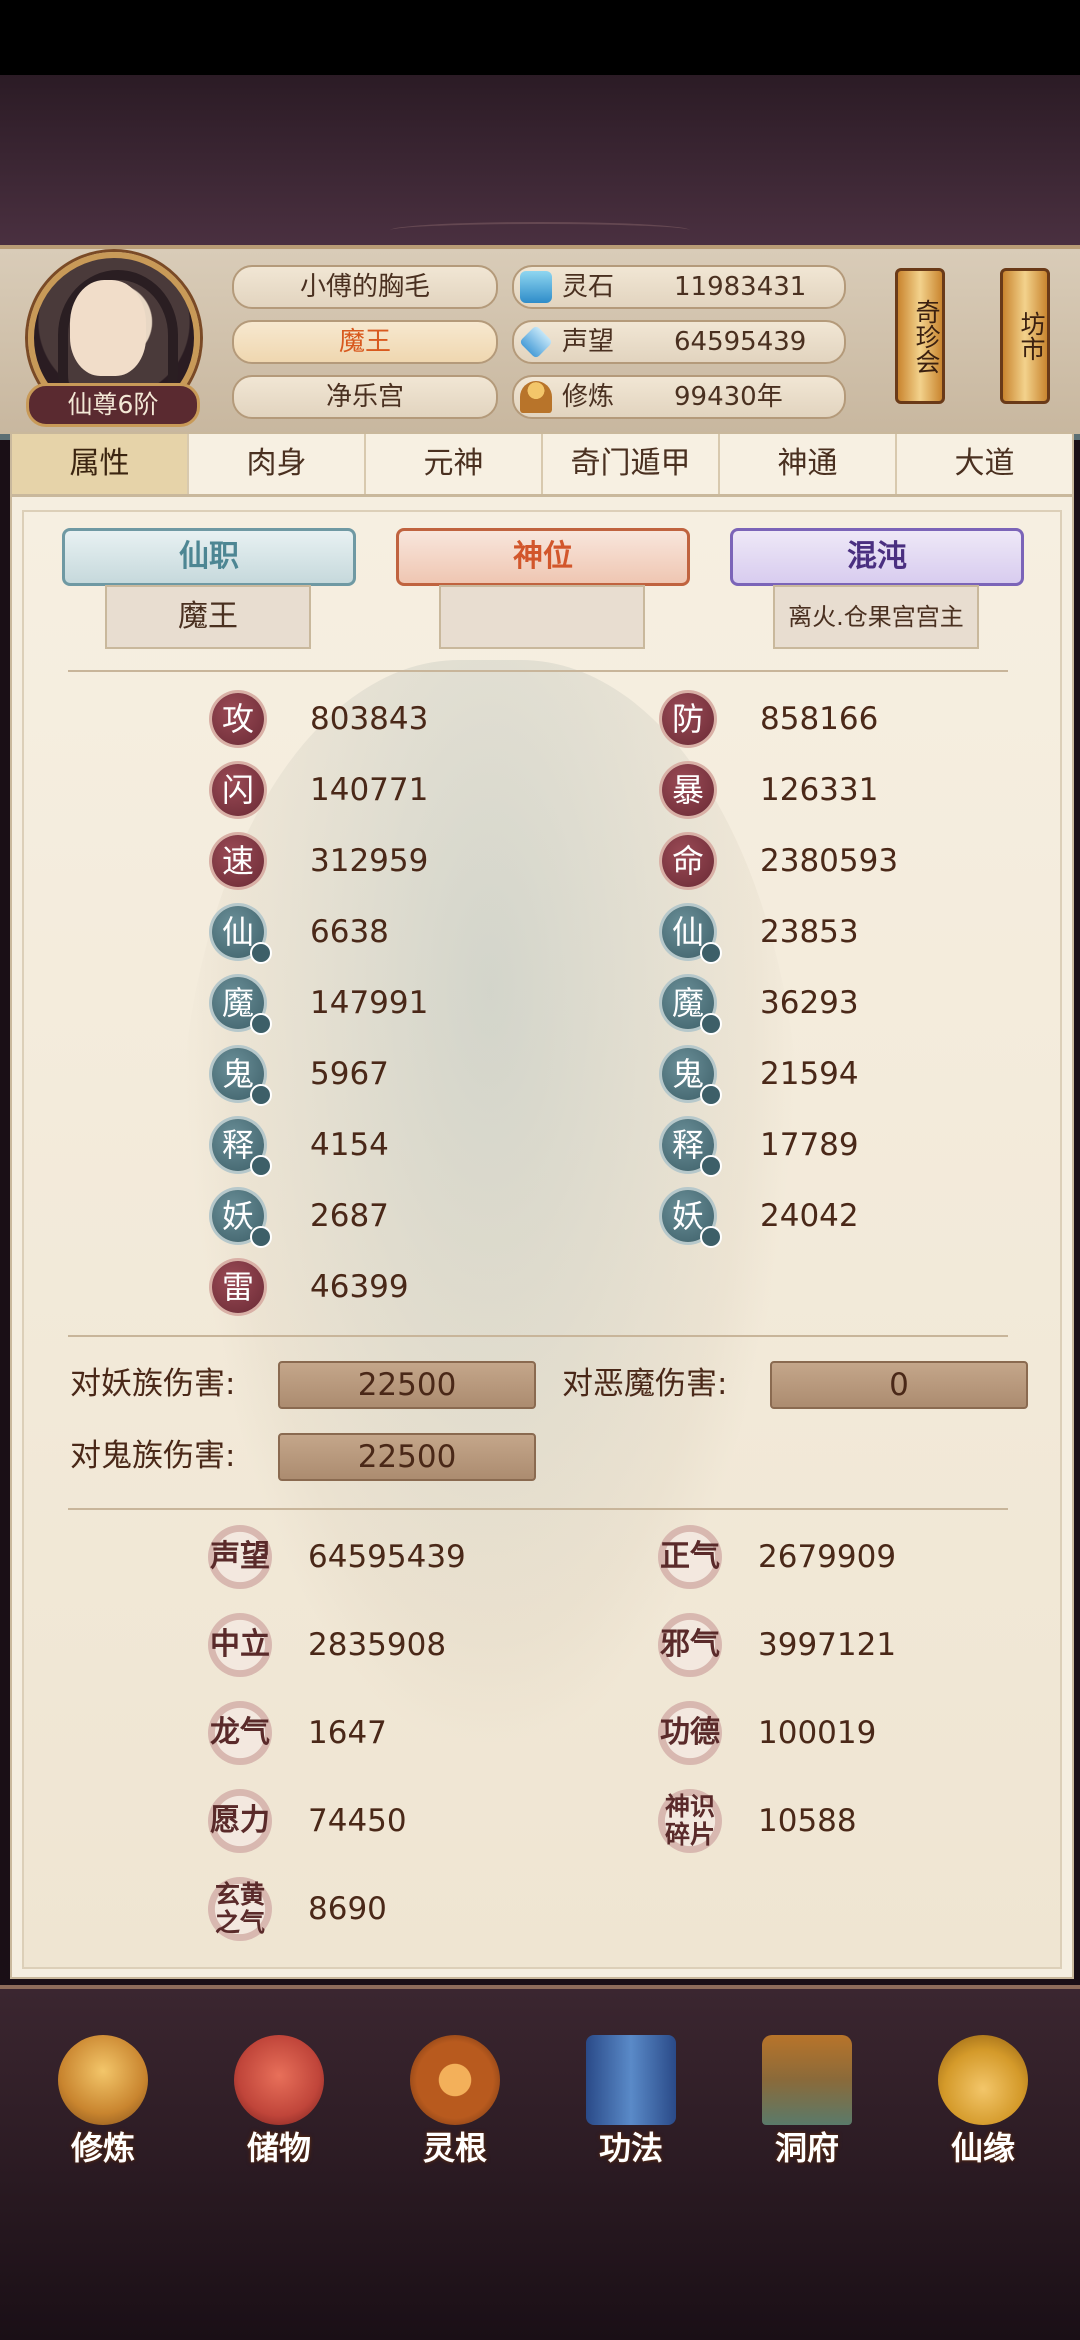  Describe the element at coordinates (536, 342) in the screenshot. I see `reputation-crystal-icon` at that location.